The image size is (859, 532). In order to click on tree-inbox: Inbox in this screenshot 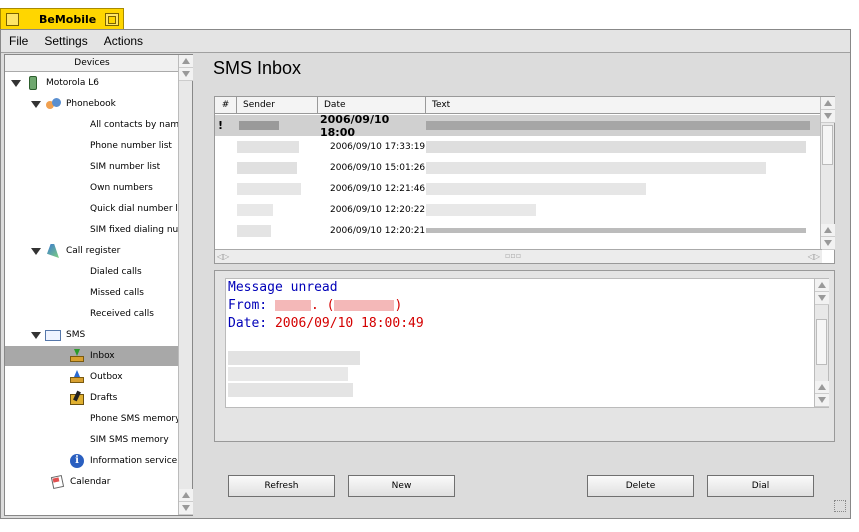, I will do `click(92, 356)`.